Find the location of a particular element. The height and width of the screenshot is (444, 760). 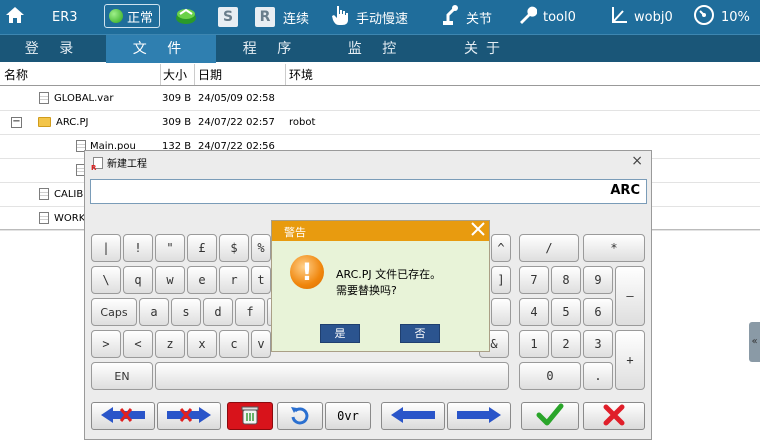

key: f is located at coordinates (250, 312).